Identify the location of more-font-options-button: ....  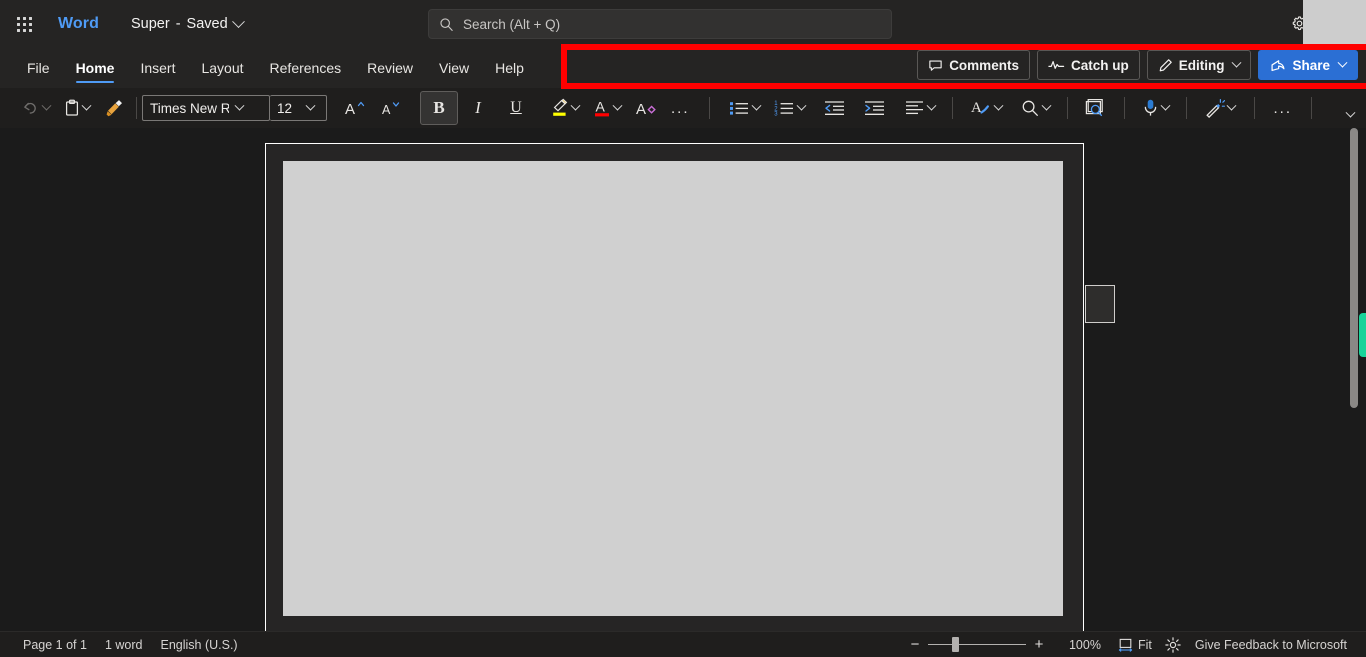
(680, 108).